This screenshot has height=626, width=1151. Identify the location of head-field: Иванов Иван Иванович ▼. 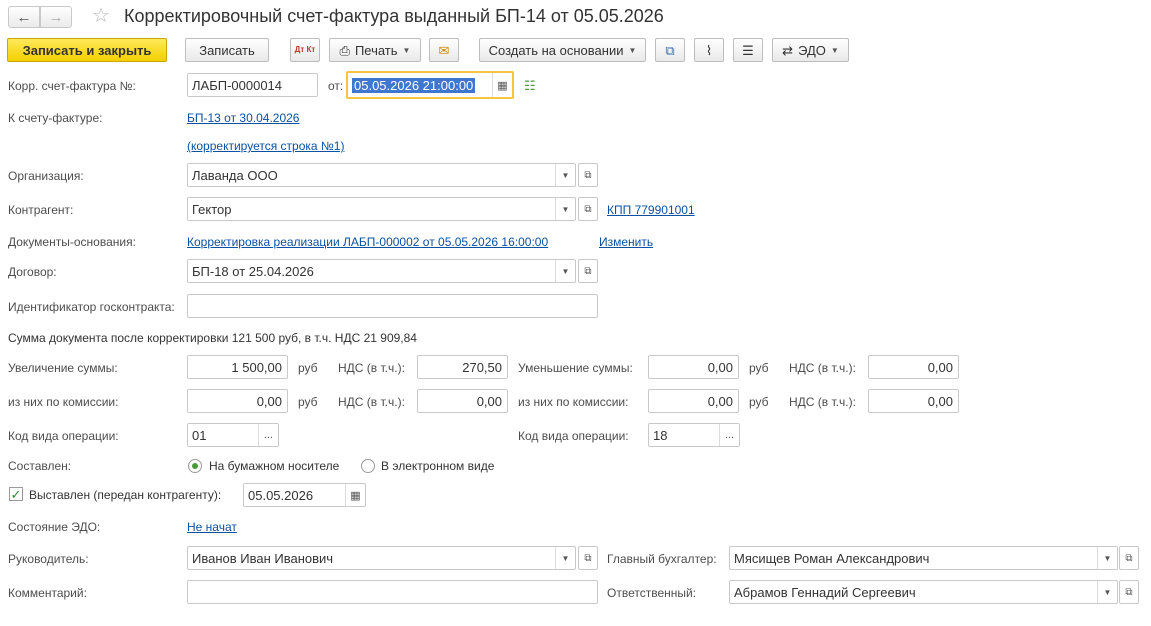
(381, 558).